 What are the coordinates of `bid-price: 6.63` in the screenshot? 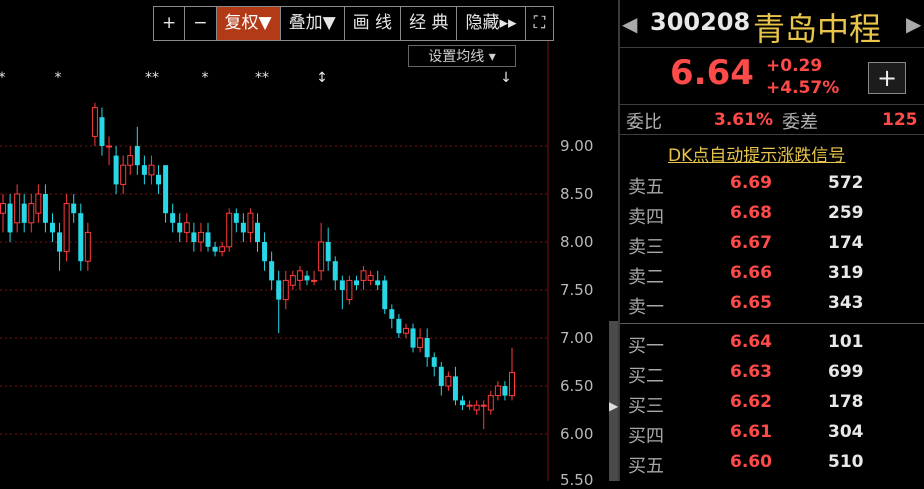 It's located at (751, 372).